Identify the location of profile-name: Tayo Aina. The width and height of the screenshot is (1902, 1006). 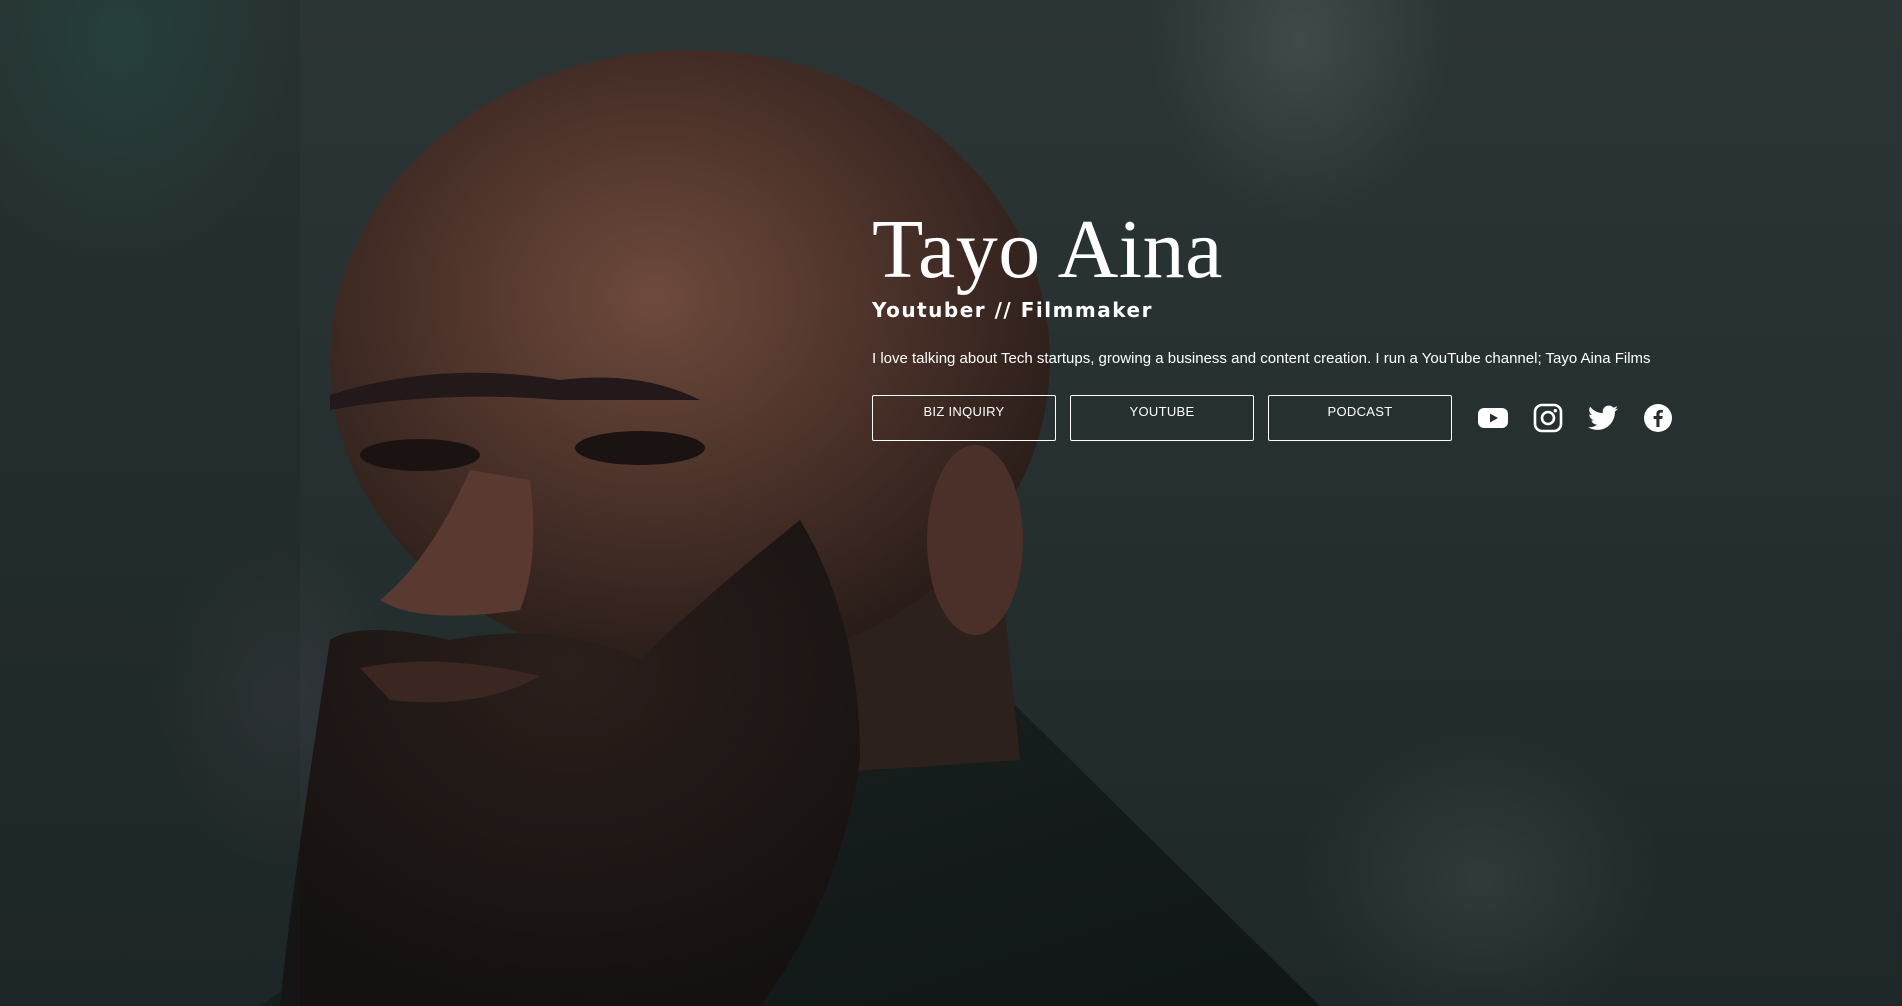
(1047, 249).